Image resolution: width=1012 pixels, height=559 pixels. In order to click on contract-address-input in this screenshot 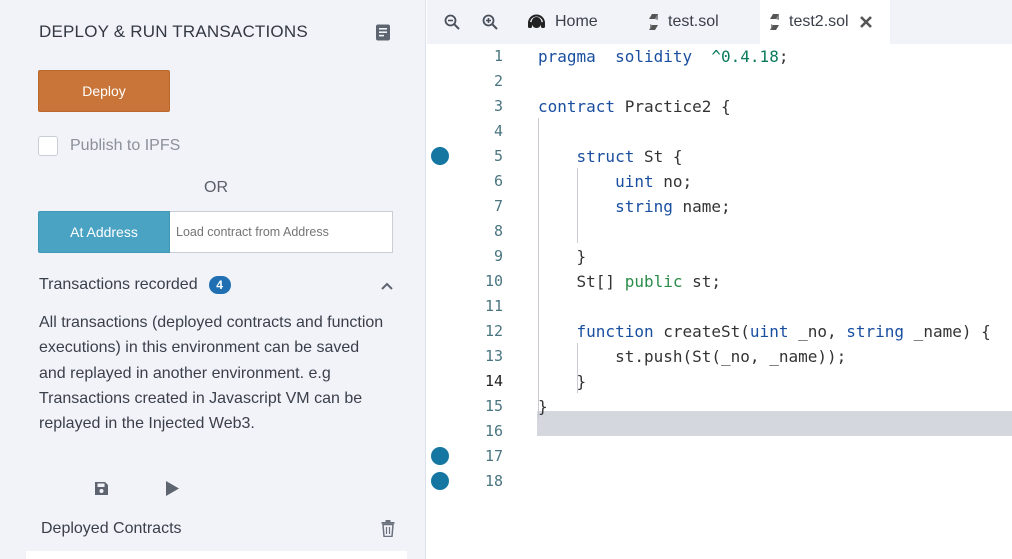, I will do `click(281, 232)`.